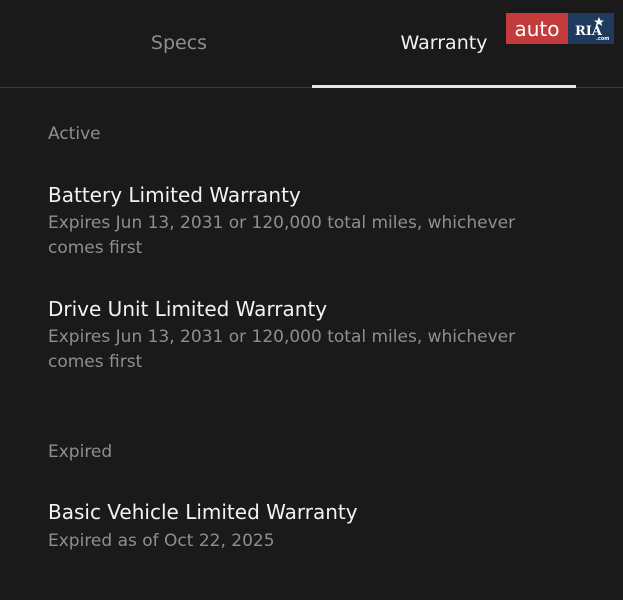 This screenshot has height=600, width=623. What do you see at coordinates (74, 134) in the screenshot?
I see `section-label-active: Active` at bounding box center [74, 134].